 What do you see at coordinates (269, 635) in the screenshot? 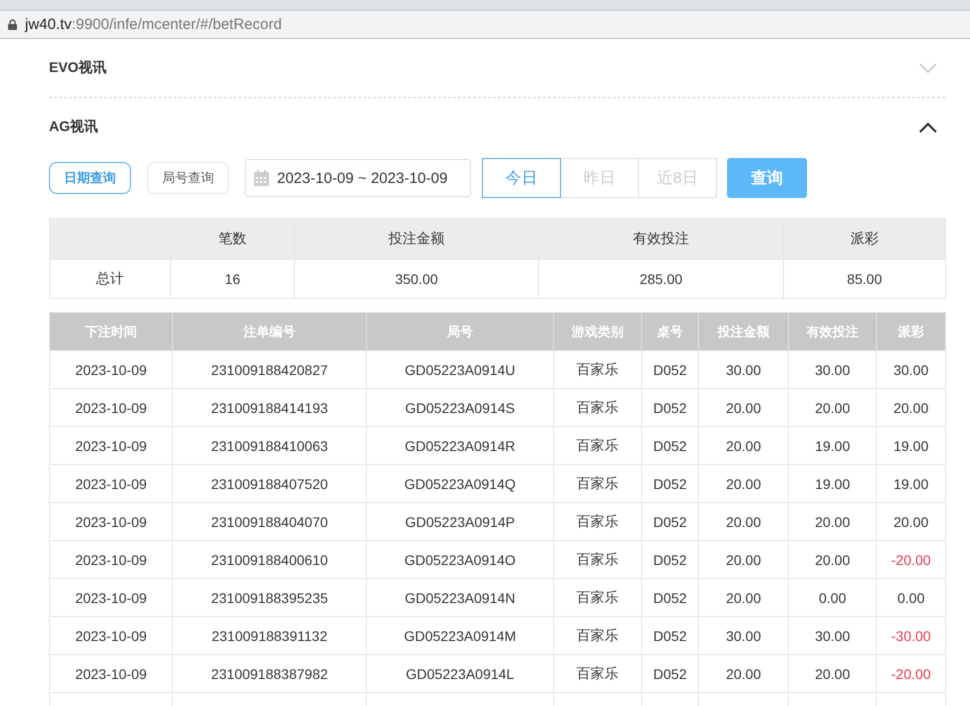
I see `table-cell: 231009188391132` at bounding box center [269, 635].